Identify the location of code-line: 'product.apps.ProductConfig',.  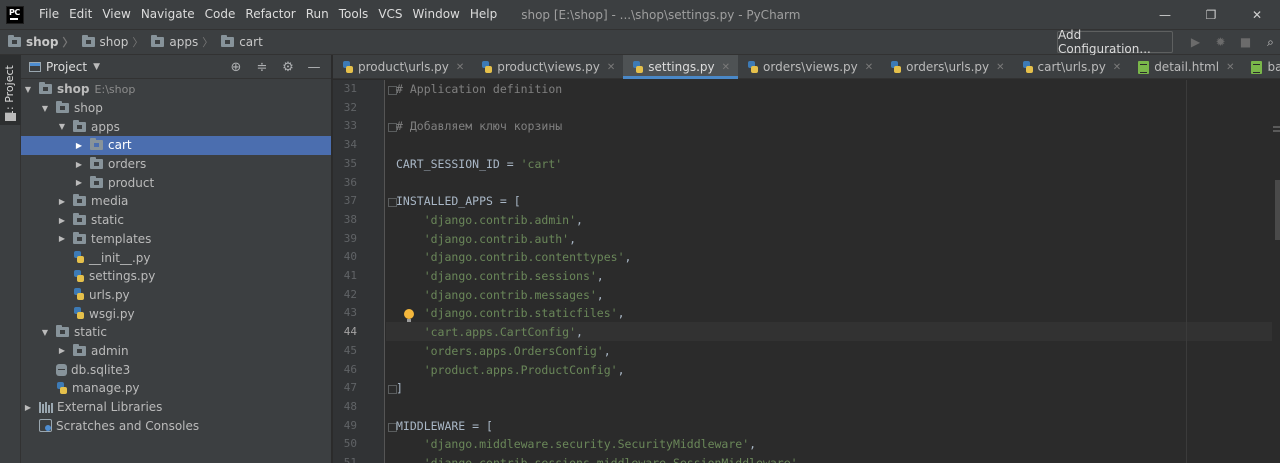
(510, 370).